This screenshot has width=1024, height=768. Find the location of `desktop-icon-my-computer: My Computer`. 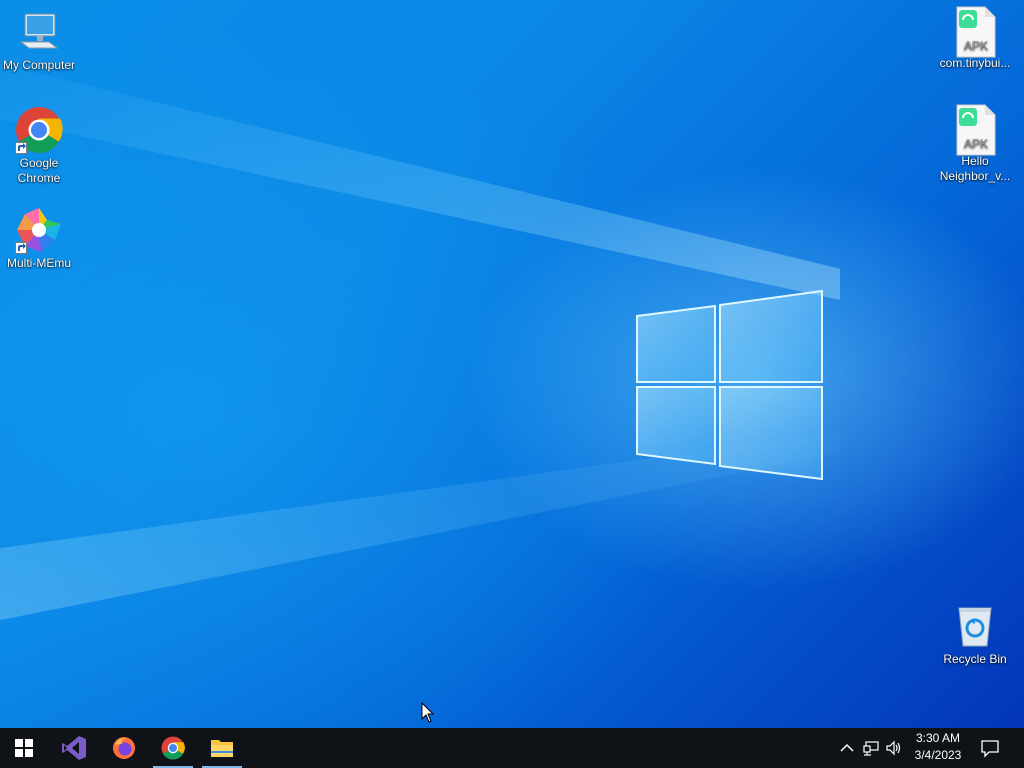

desktop-icon-my-computer: My Computer is located at coordinates (39, 40).